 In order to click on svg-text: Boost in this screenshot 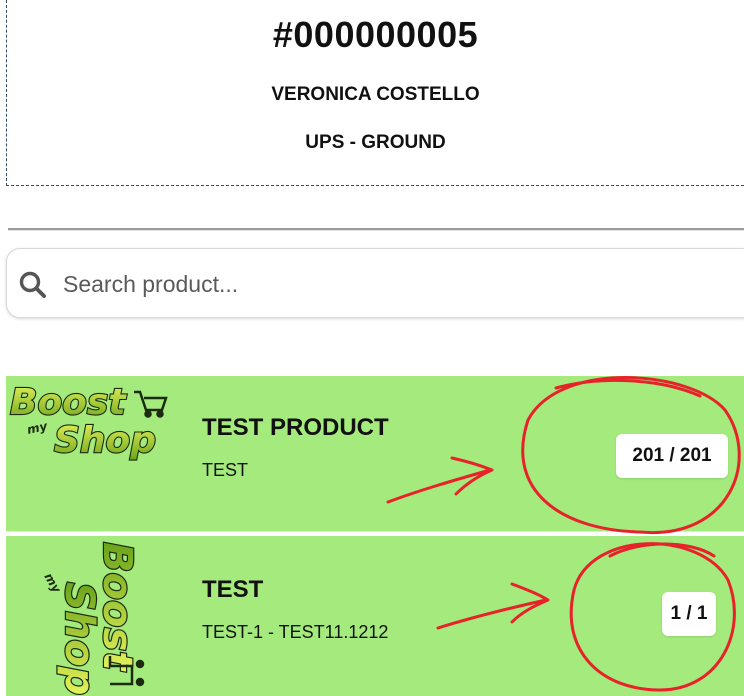, I will do `click(68, 402)`.